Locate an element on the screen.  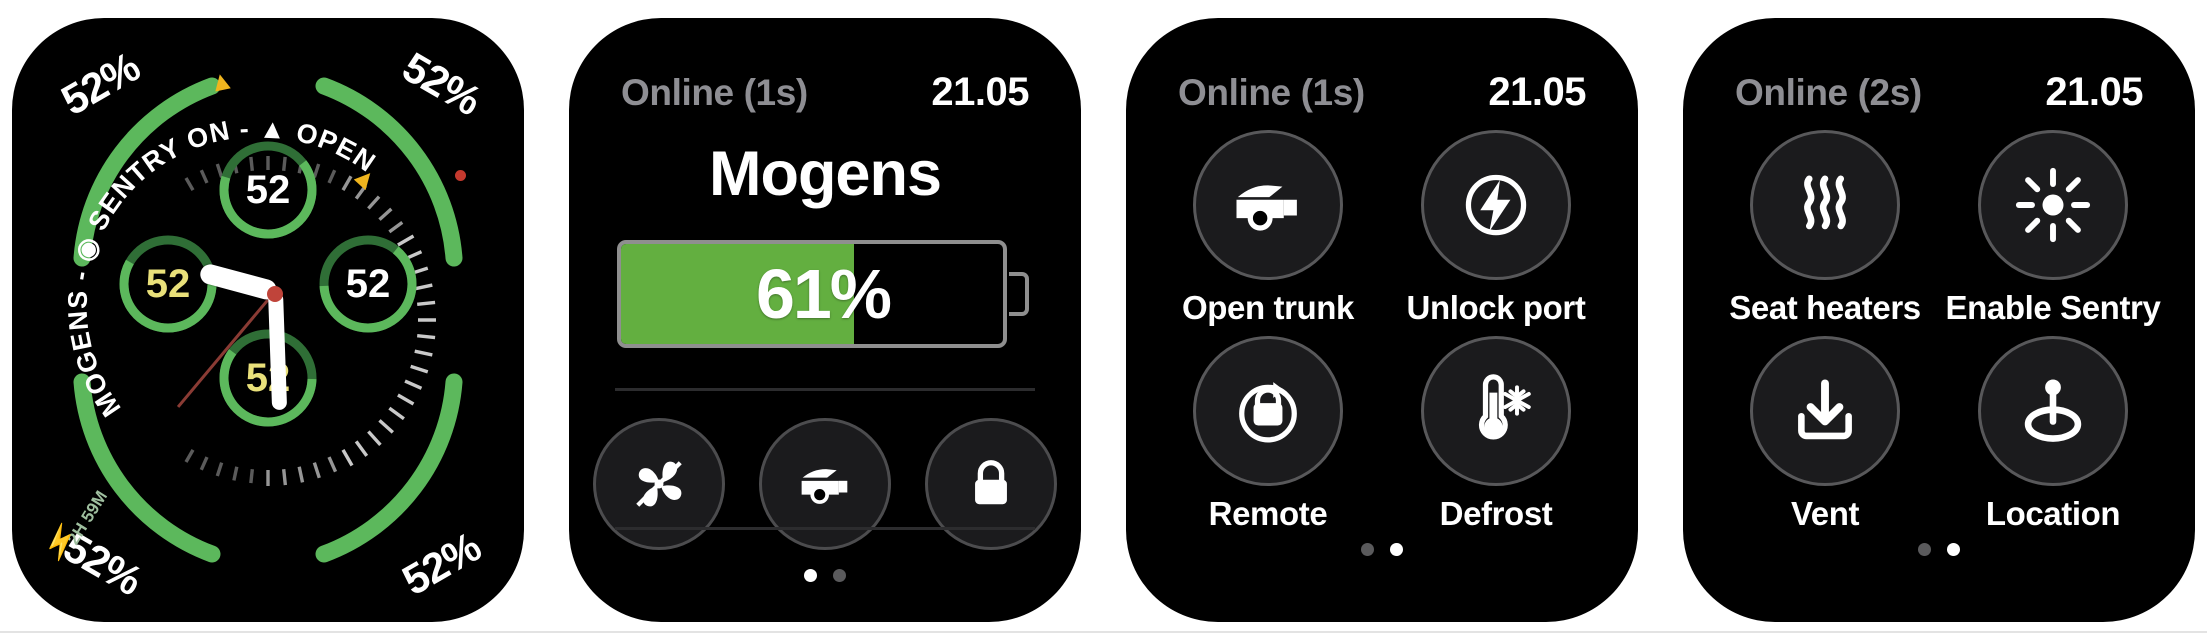
subdial-top: 52 is located at coordinates (268, 190).